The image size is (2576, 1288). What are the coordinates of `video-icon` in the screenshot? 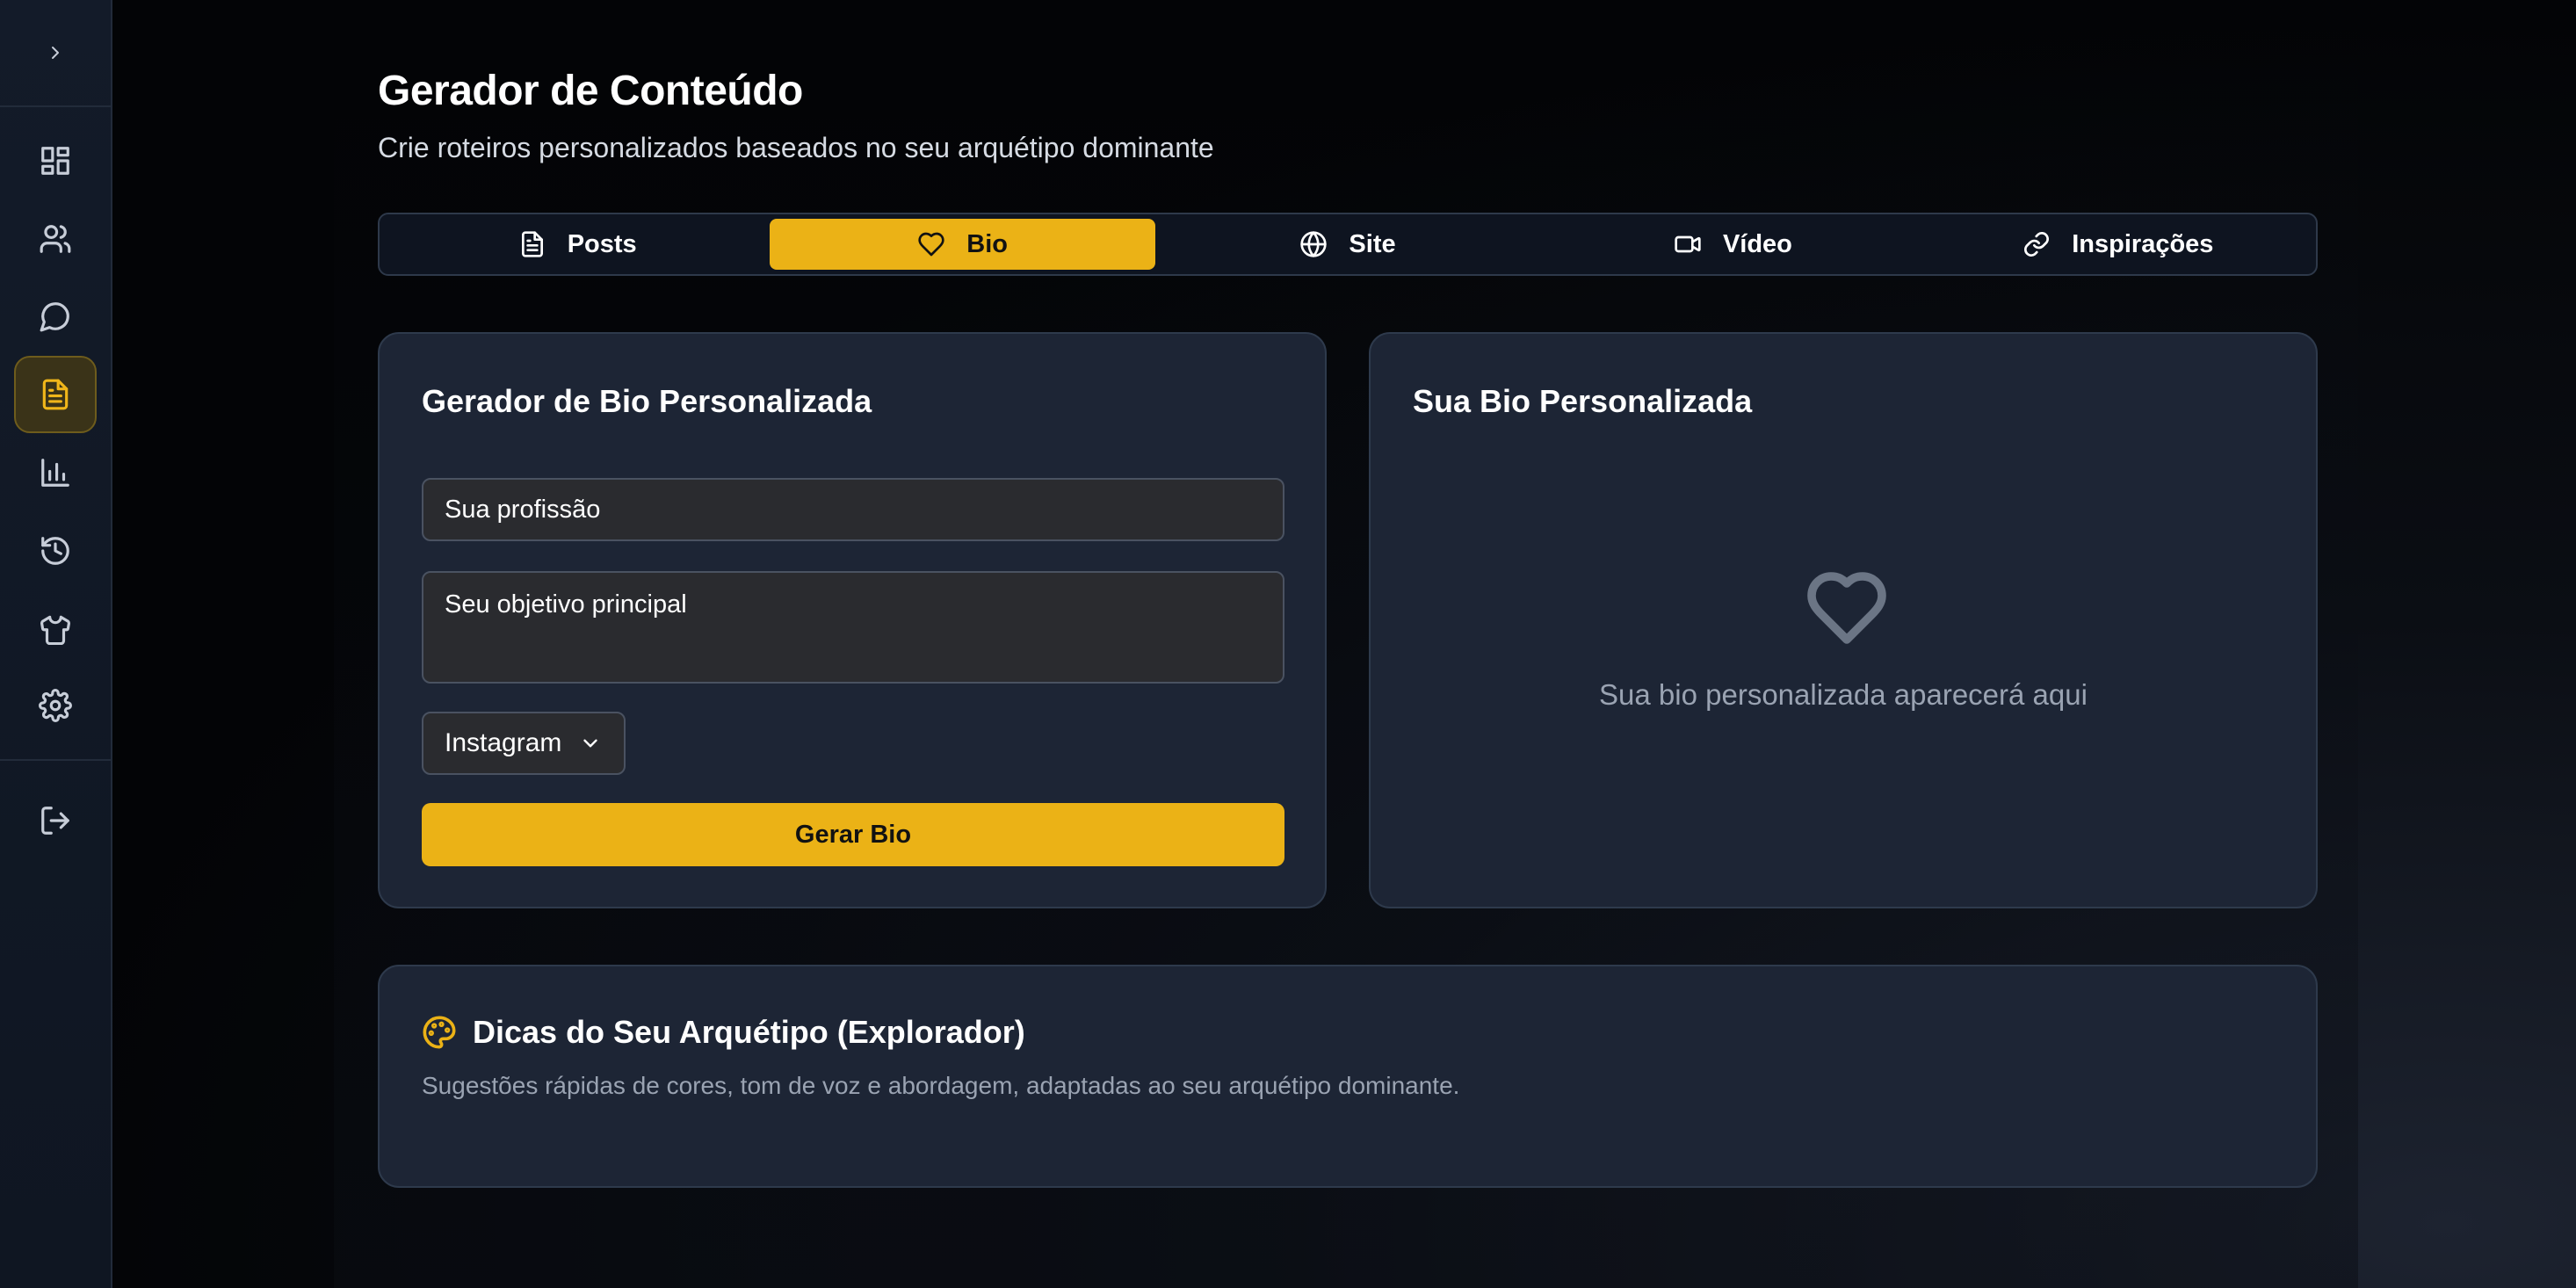 It's located at (1688, 244).